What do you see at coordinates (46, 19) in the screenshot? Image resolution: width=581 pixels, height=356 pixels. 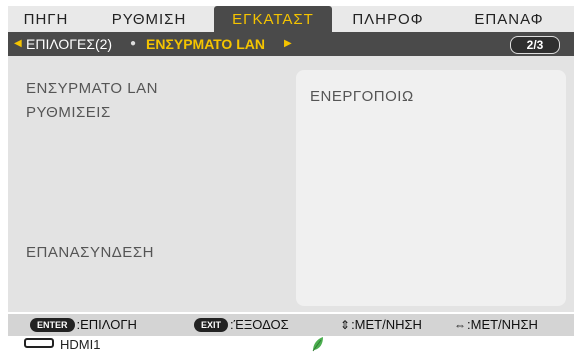 I see `tab-source: ΠΗΓΗ` at bounding box center [46, 19].